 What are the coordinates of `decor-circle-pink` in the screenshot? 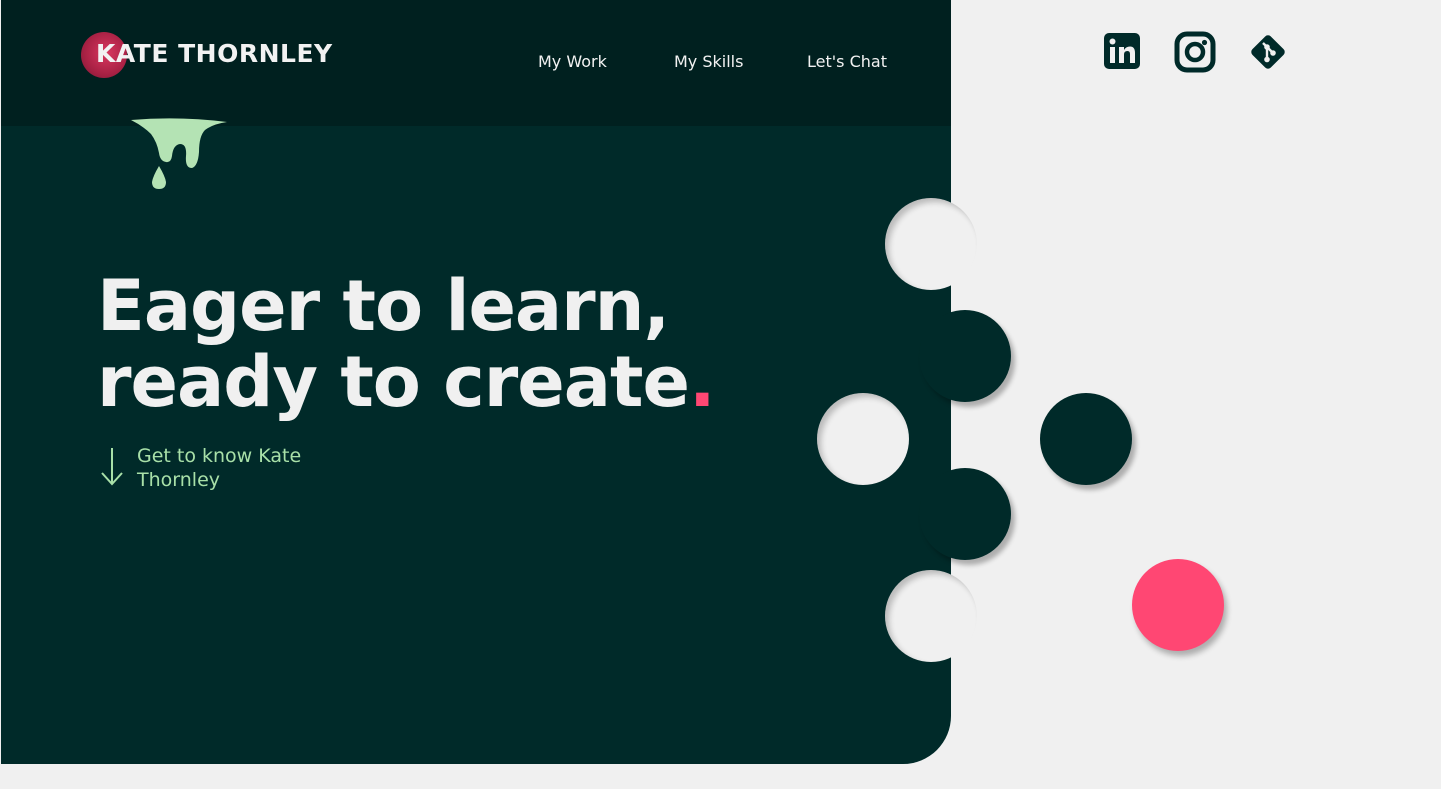 It's located at (1178, 605).